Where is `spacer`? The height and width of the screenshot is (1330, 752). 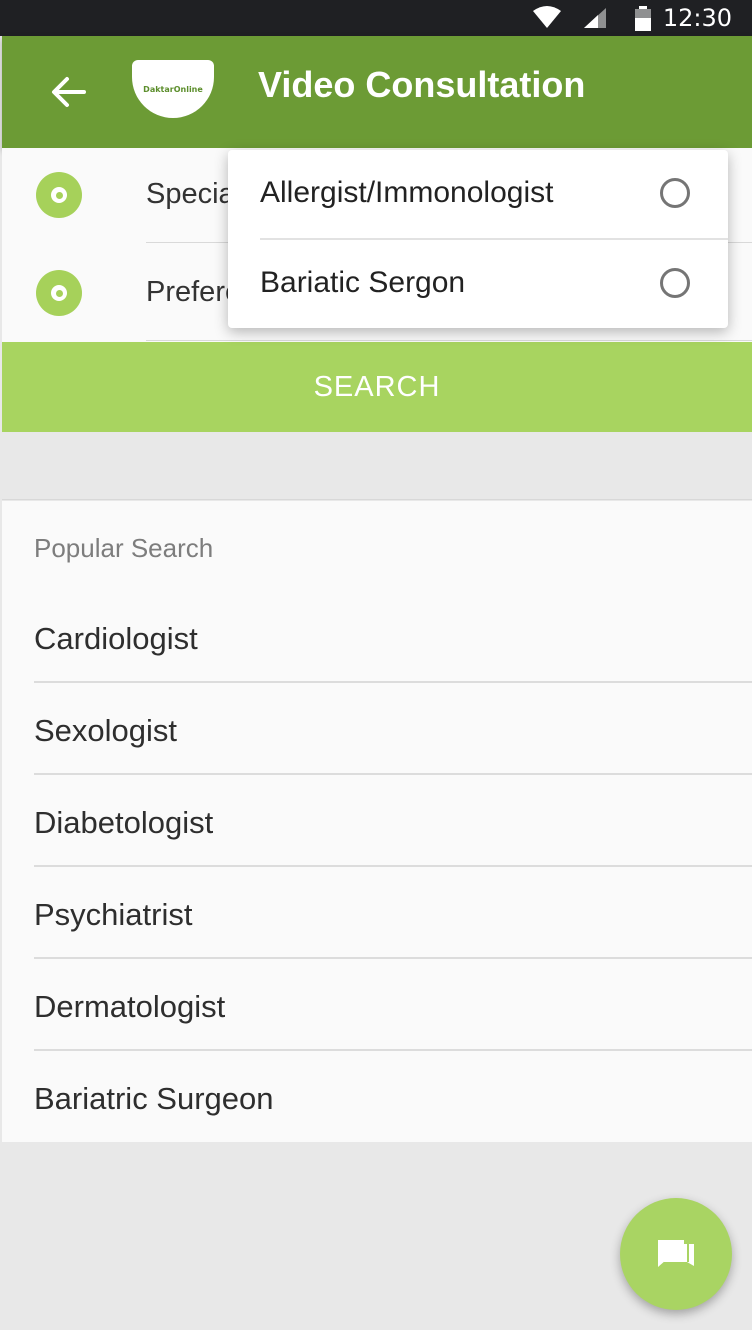
spacer is located at coordinates (377, 466).